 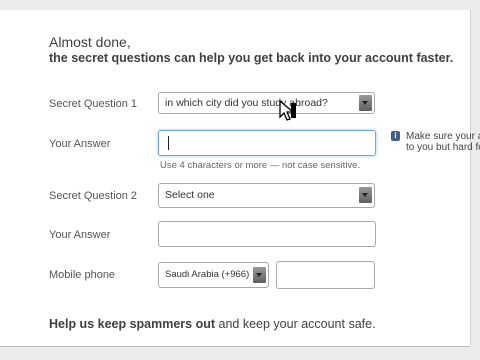 I want to click on secret-question-2-value: Select one, so click(x=190, y=195).